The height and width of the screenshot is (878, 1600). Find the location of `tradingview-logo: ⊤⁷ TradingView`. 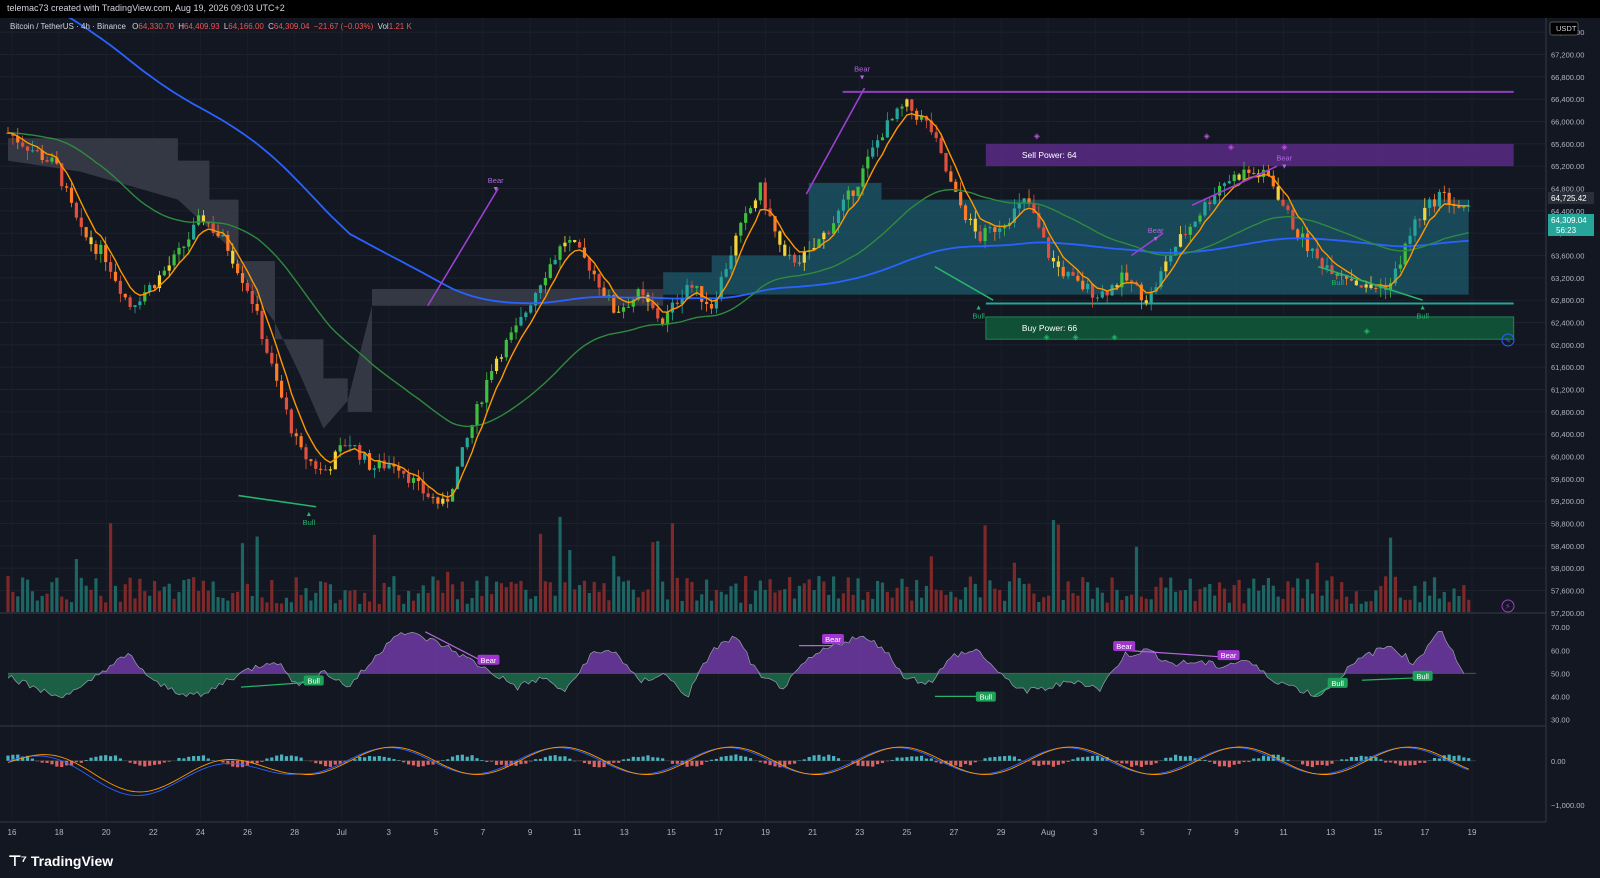

tradingview-logo: ⊤⁷ TradingView is located at coordinates (60, 861).